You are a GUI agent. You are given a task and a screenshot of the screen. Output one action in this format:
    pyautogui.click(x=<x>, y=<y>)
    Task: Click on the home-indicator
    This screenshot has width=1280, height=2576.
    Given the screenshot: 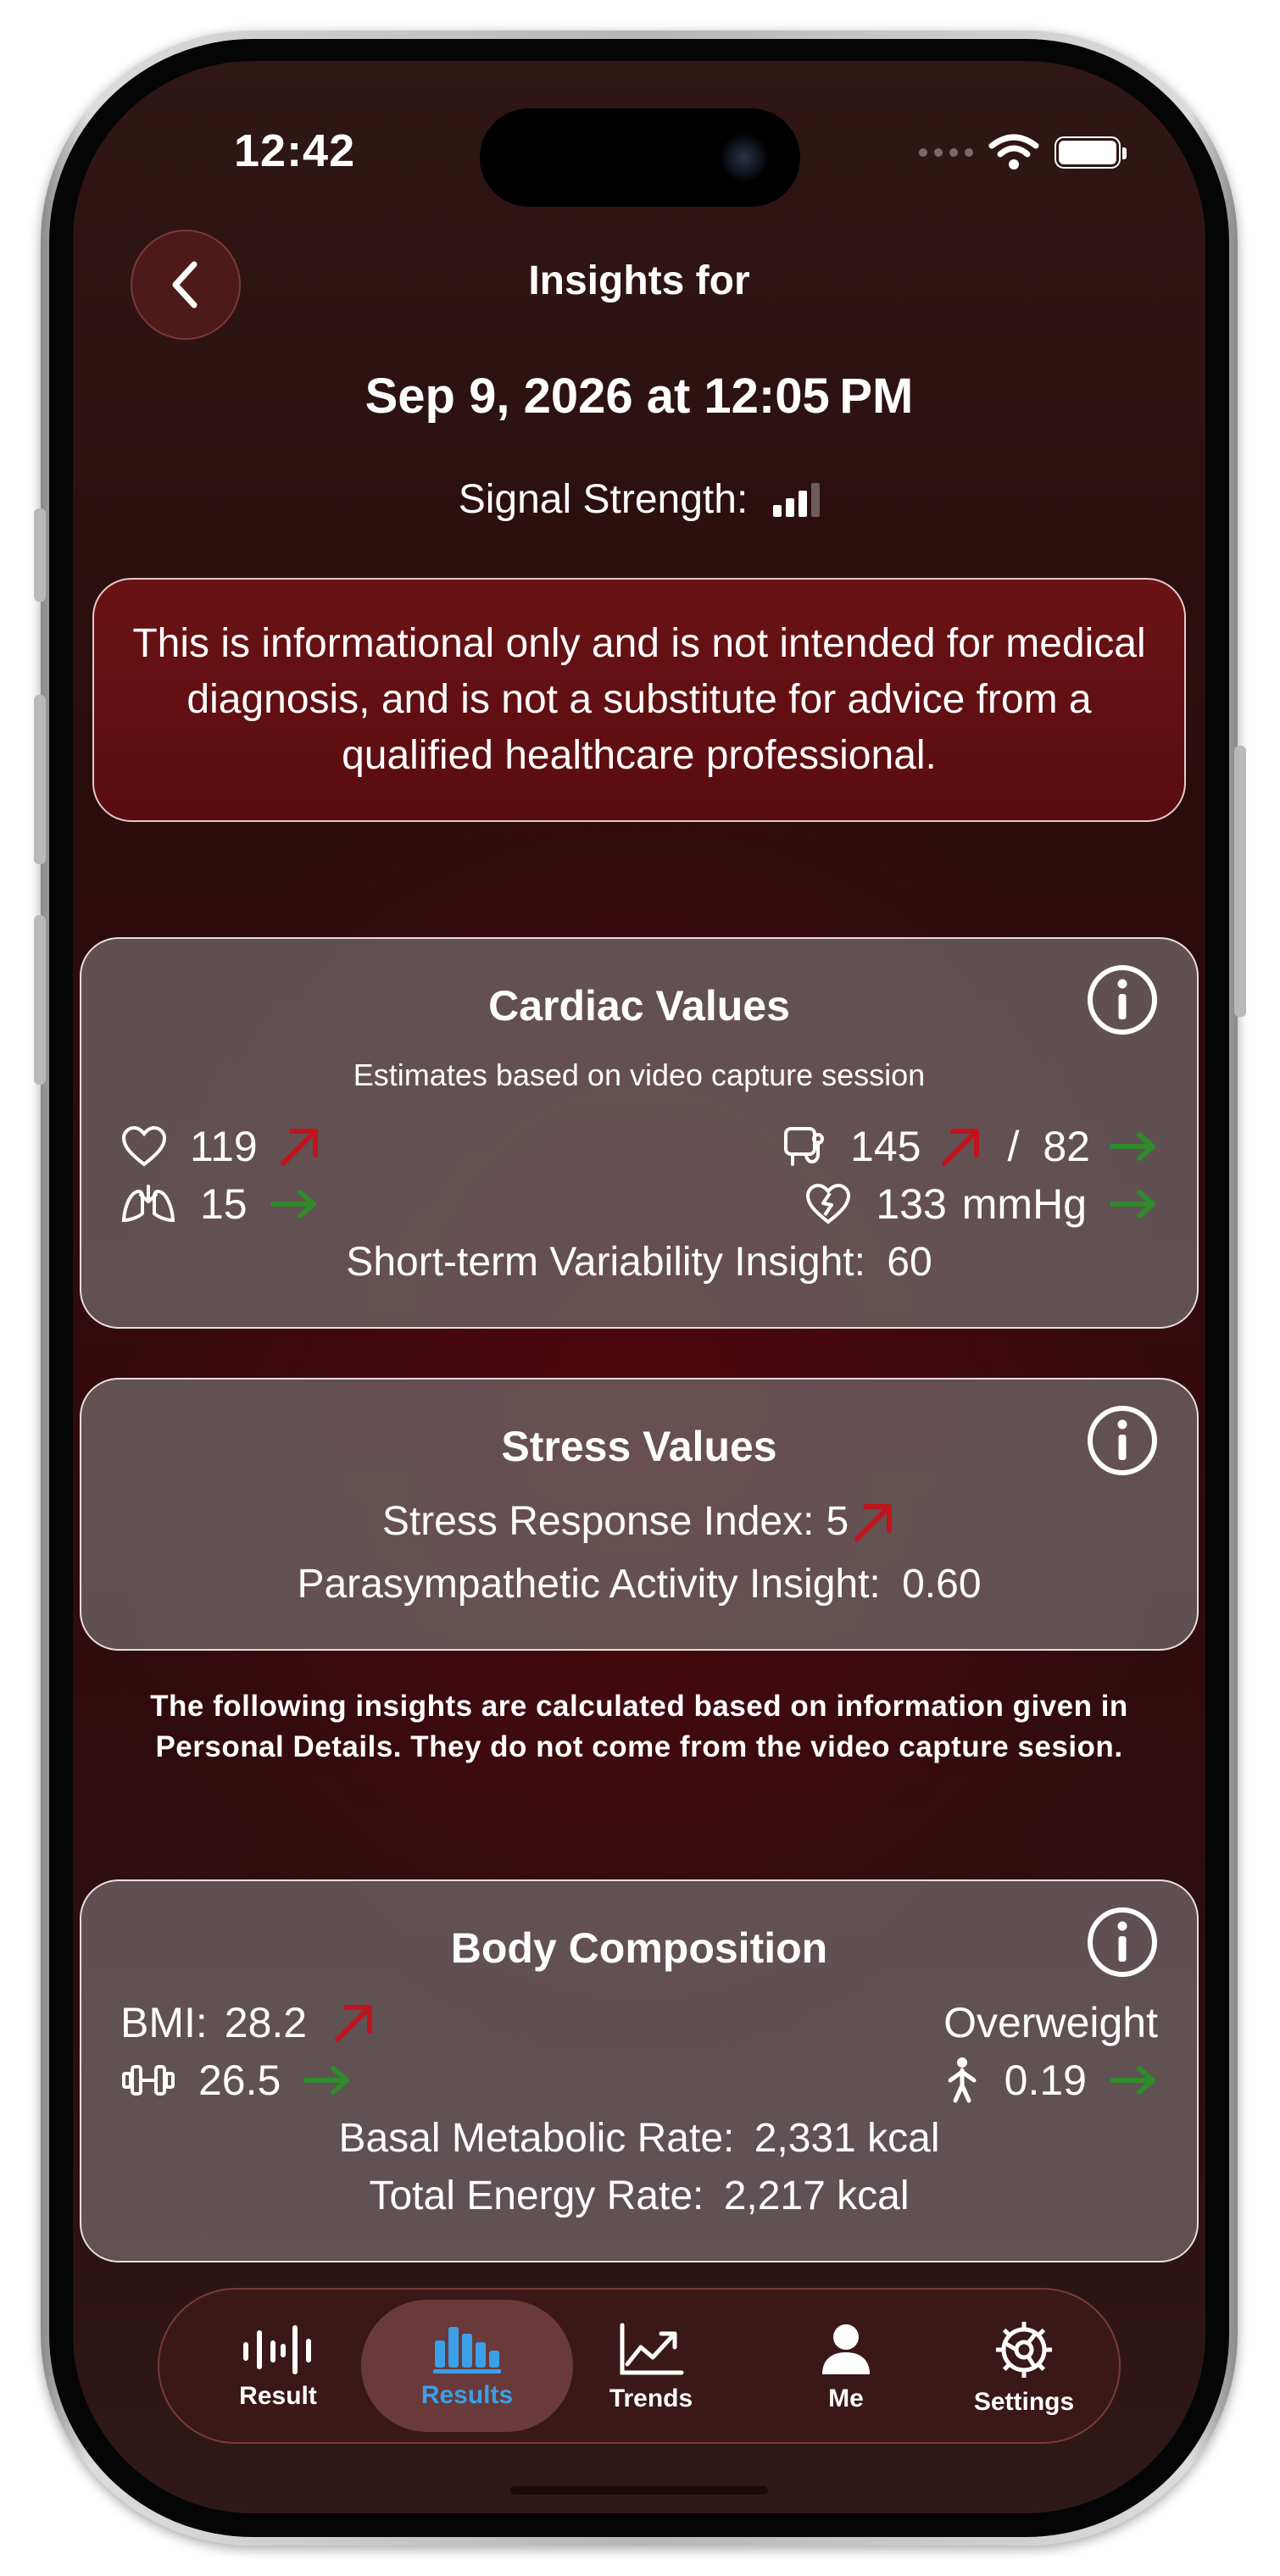 What is the action you would take?
    pyautogui.click(x=639, y=2490)
    